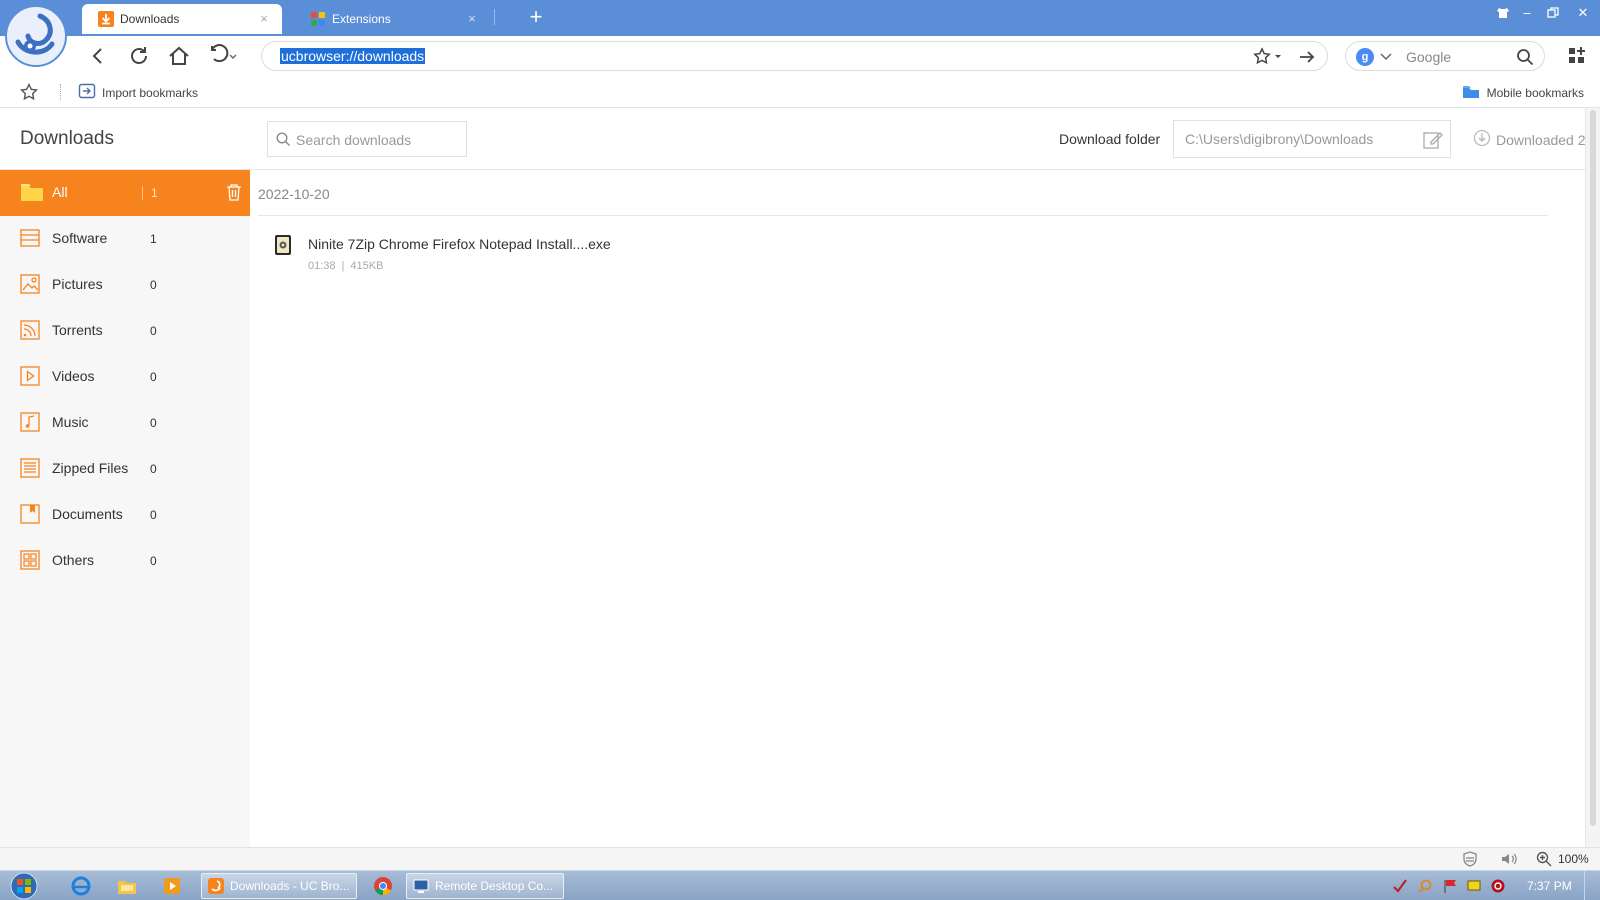 This screenshot has height=900, width=1600. Describe the element at coordinates (81, 886) in the screenshot. I see `internet-explorer-icon` at that location.